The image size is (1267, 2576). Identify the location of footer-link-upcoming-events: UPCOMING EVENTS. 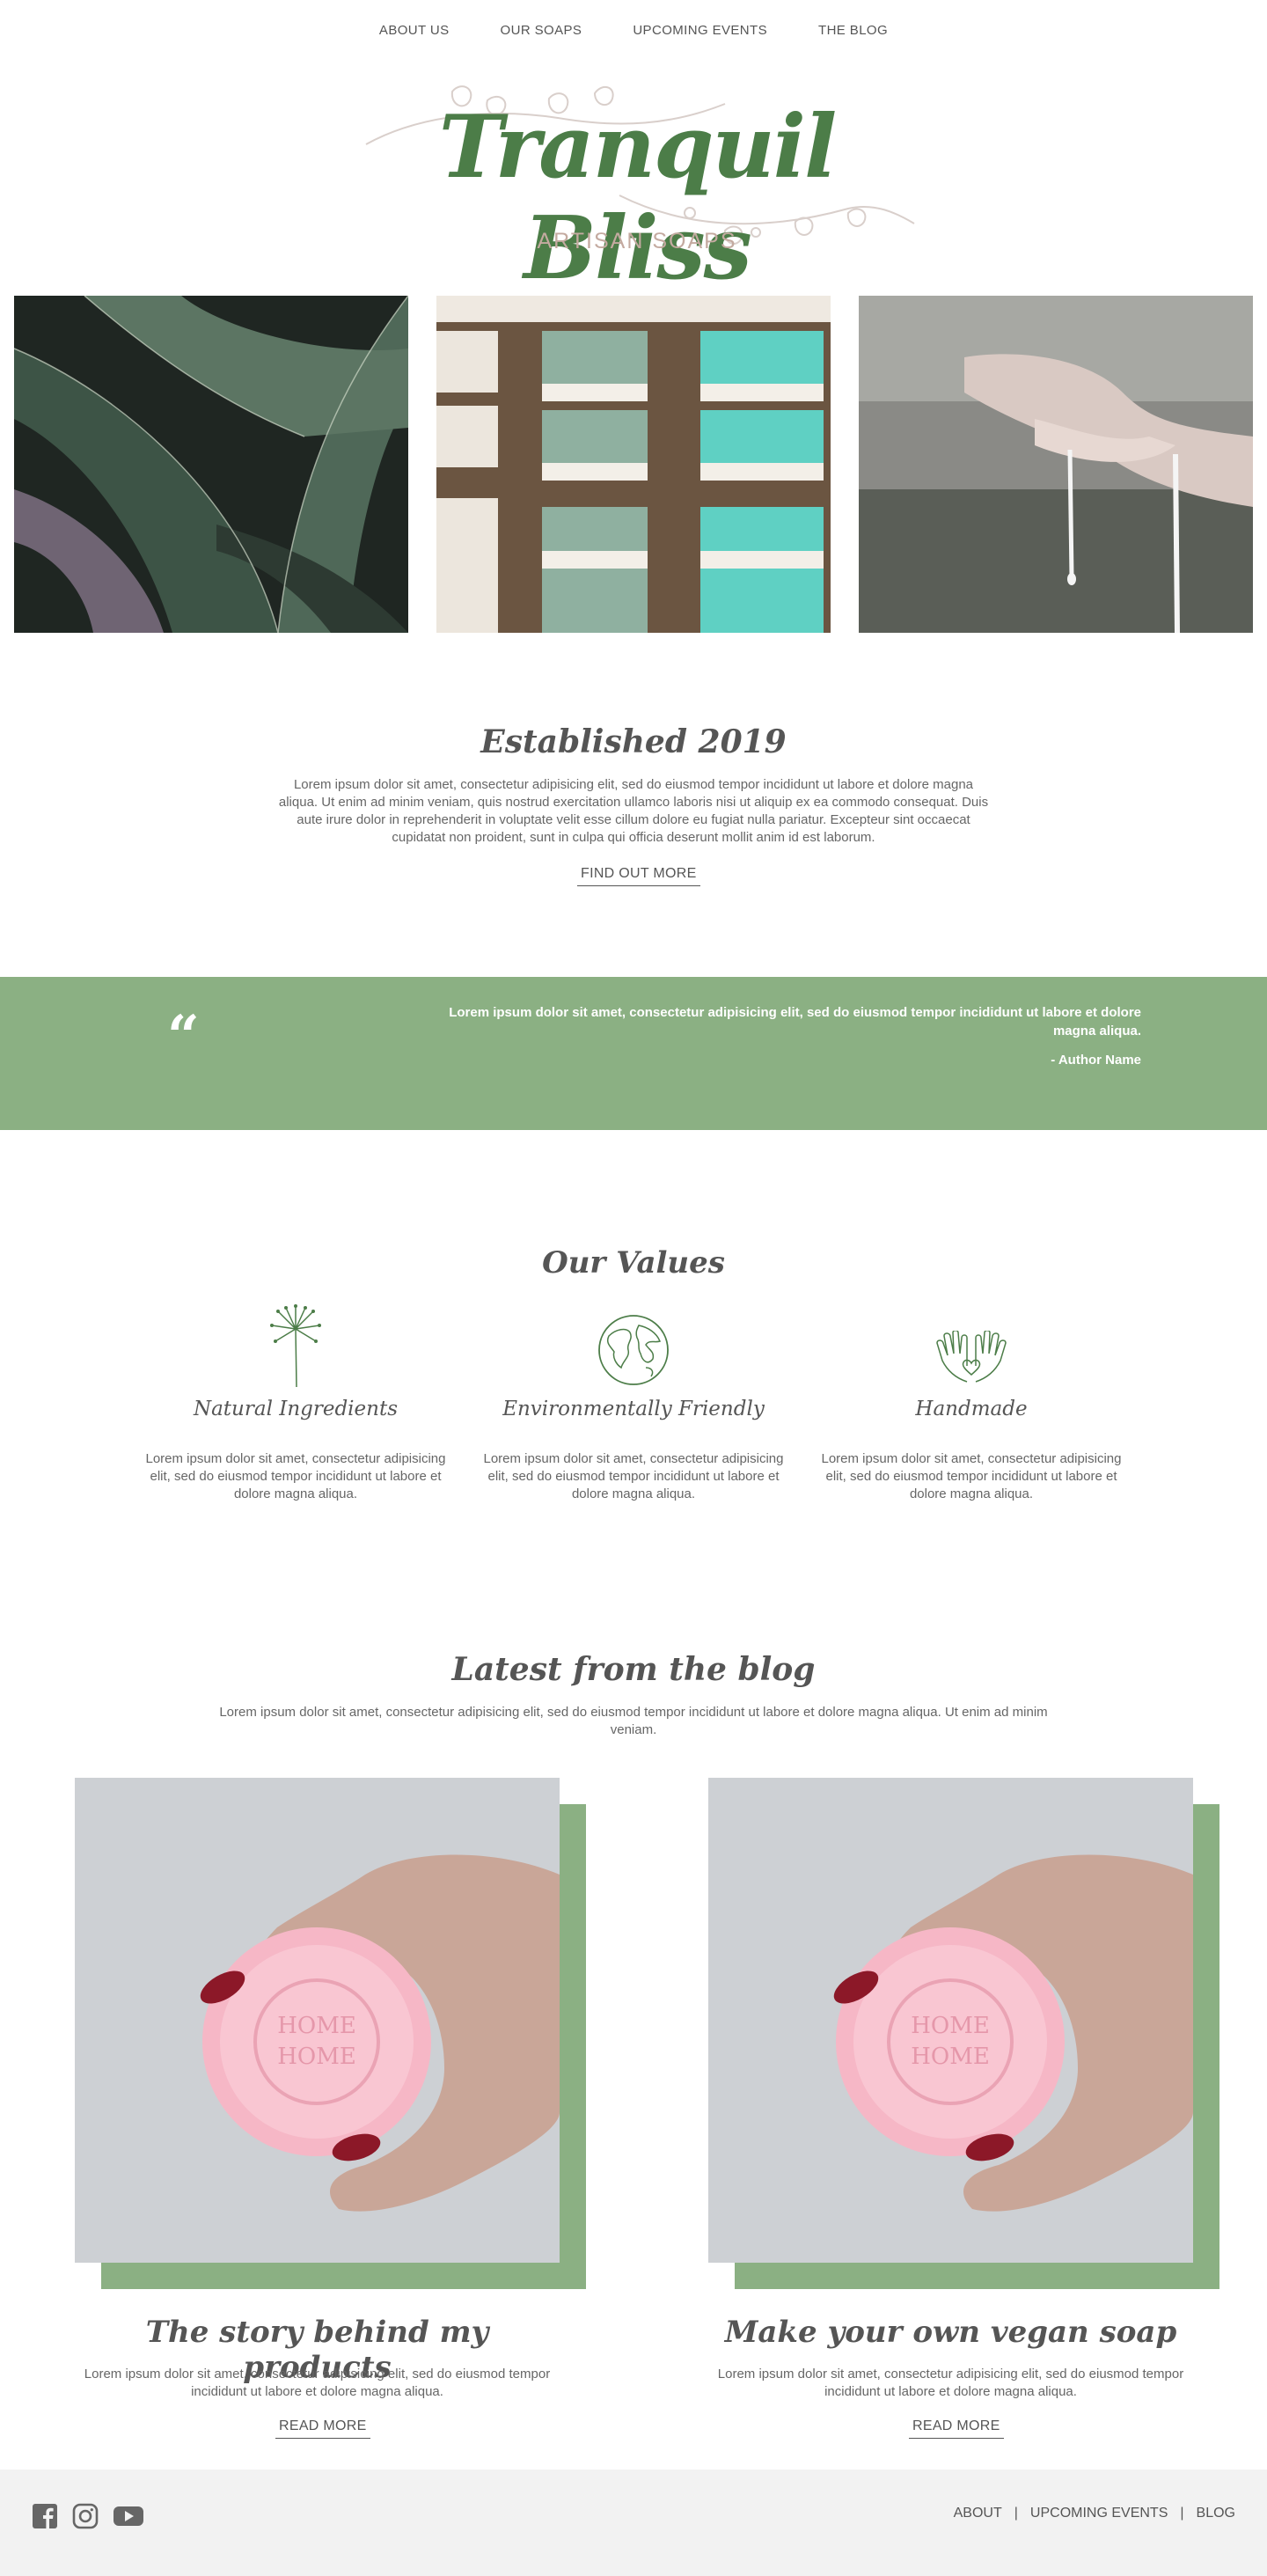
(1099, 2513).